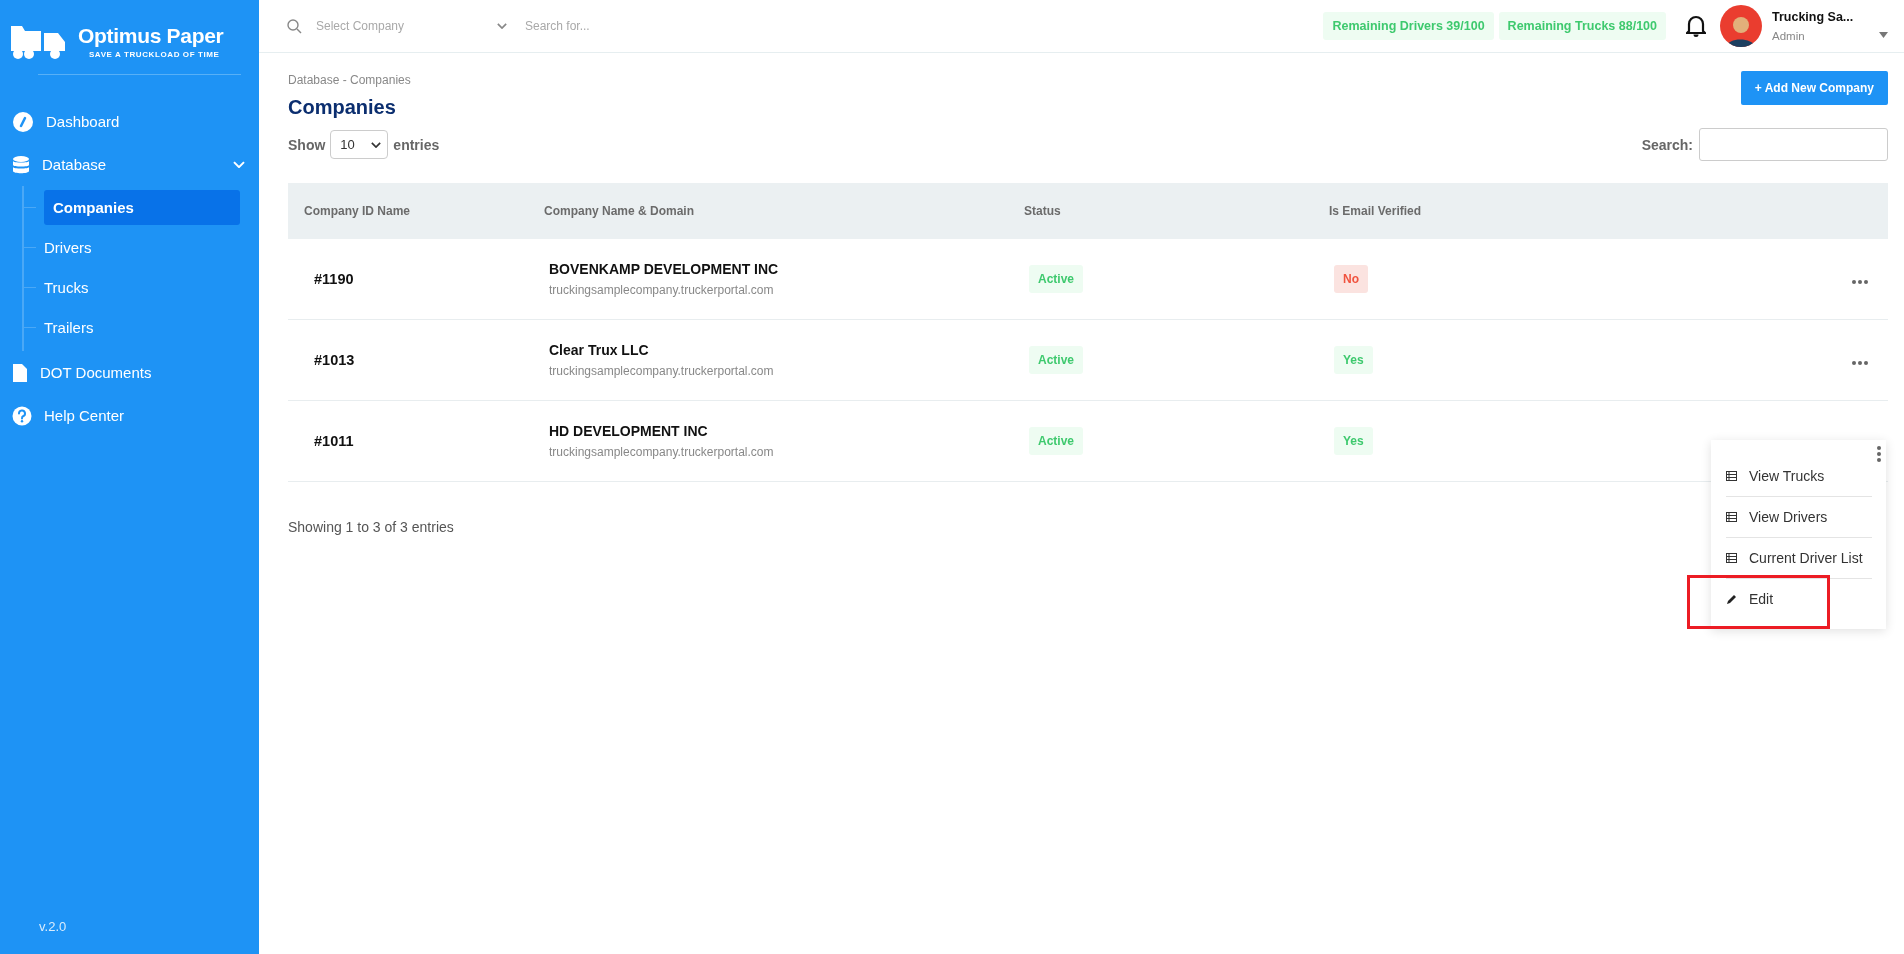 The width and height of the screenshot is (1904, 954). Describe the element at coordinates (66, 287) in the screenshot. I see `sidebar-subitem: Trucks` at that location.